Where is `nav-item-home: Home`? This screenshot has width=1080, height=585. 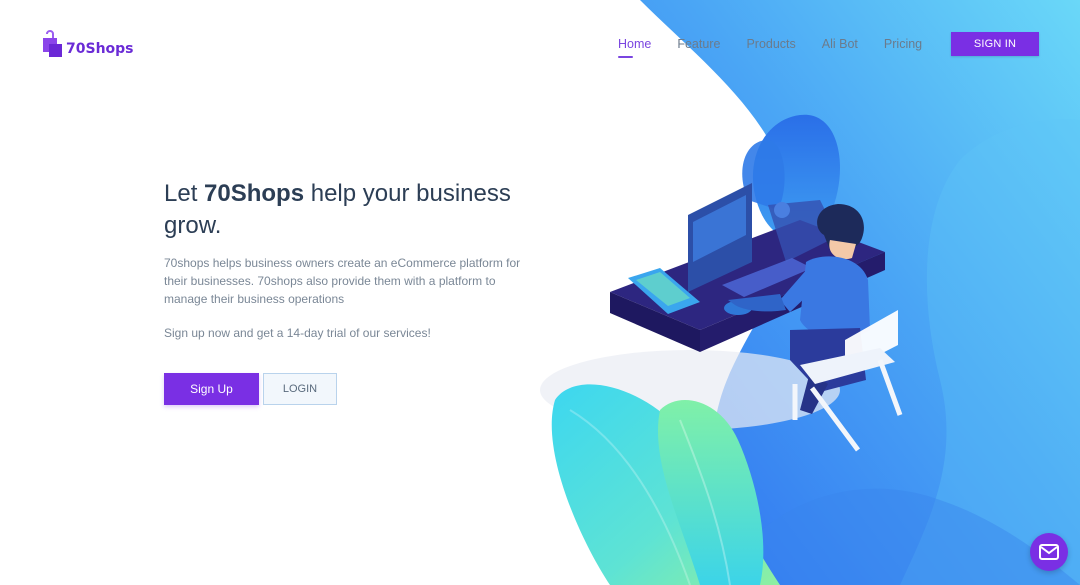 nav-item-home: Home is located at coordinates (634, 47).